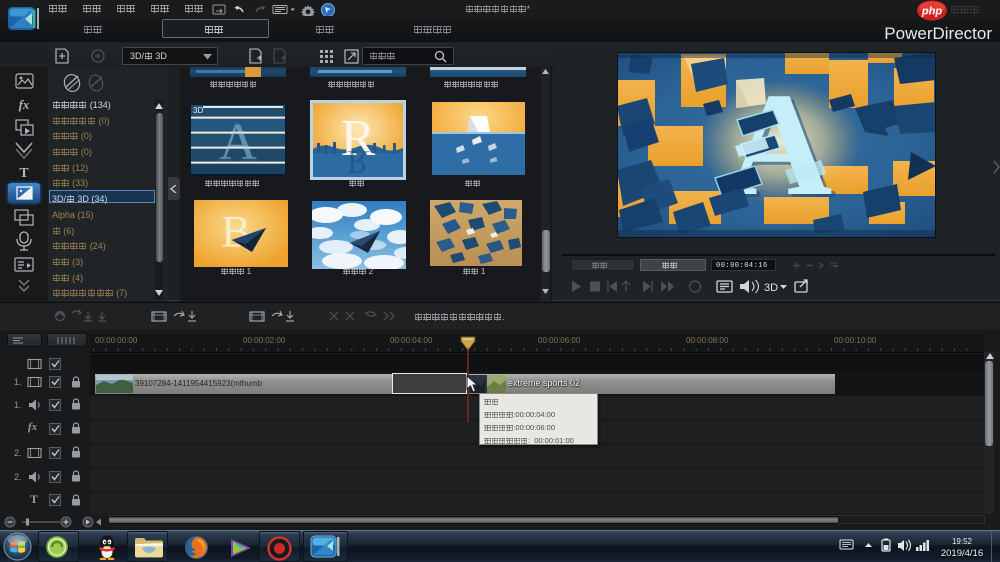  I want to click on svg-text: A, so click(238, 142).